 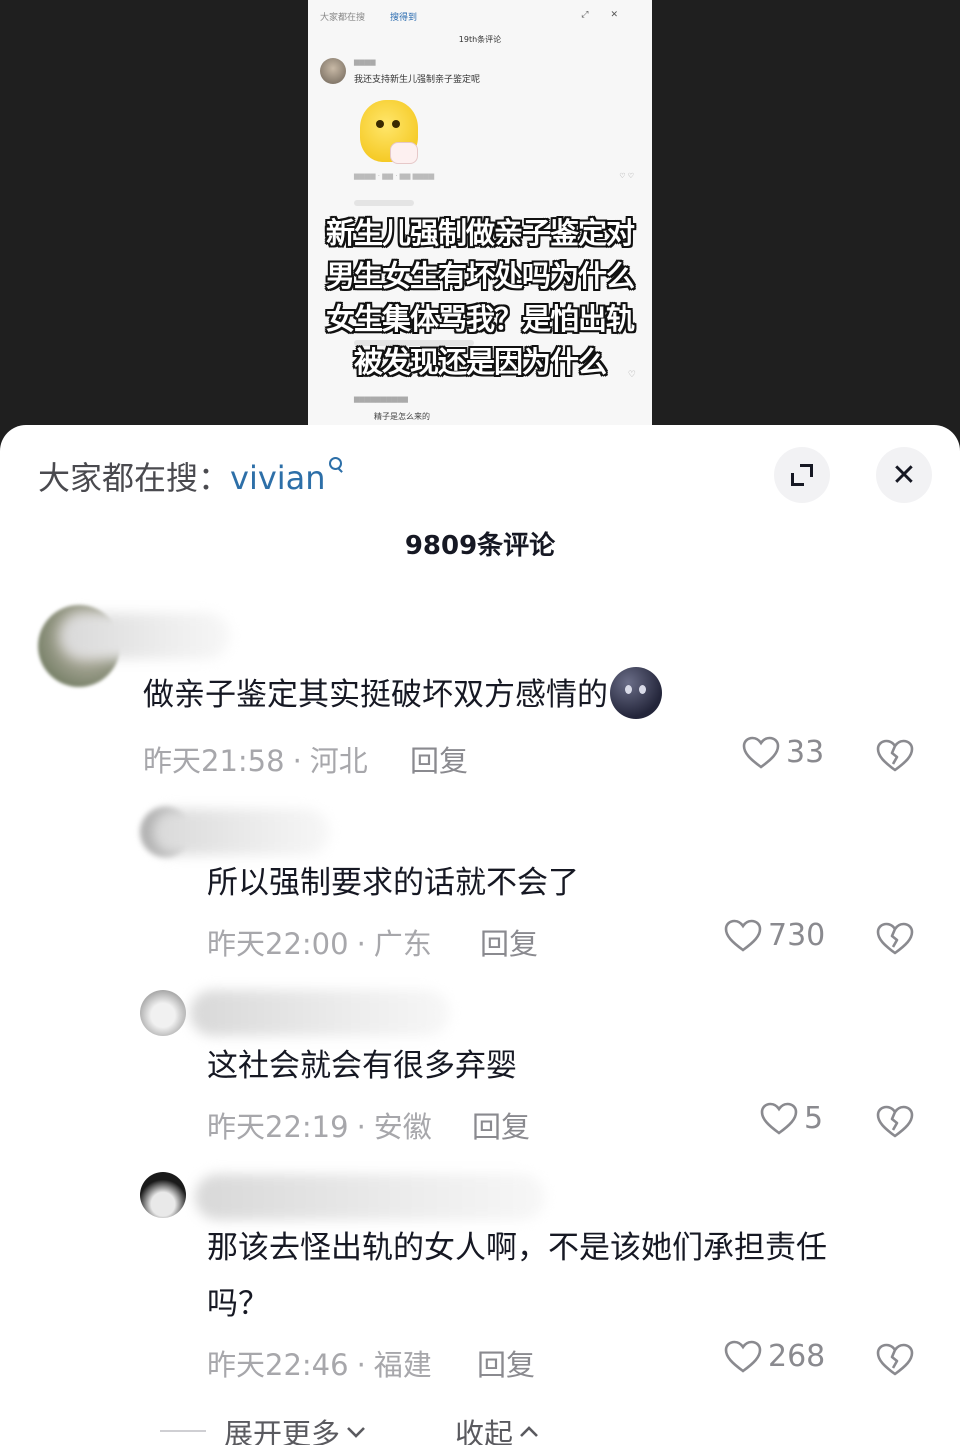 What do you see at coordinates (402, 1365) in the screenshot?
I see `comment-region: 福建` at bounding box center [402, 1365].